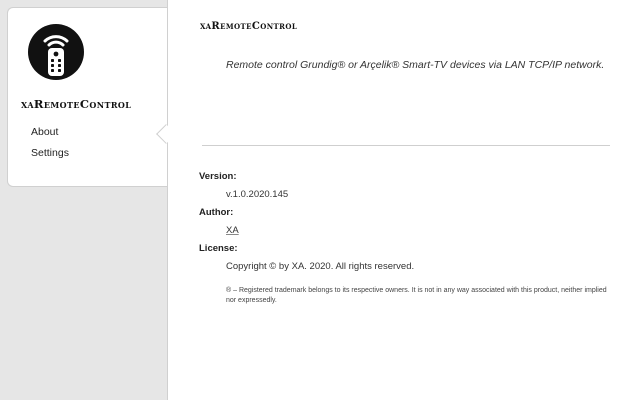 This screenshot has height=400, width=640. What do you see at coordinates (406, 145) in the screenshot?
I see `divider` at bounding box center [406, 145].